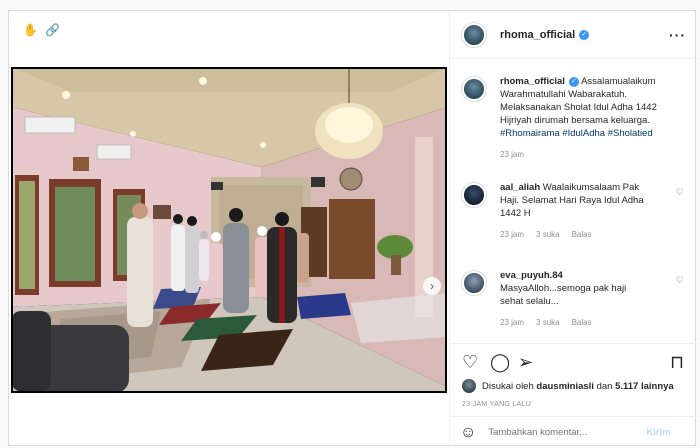 The image size is (700, 448). Describe the element at coordinates (474, 34) in the screenshot. I see `author-avatar` at that location.